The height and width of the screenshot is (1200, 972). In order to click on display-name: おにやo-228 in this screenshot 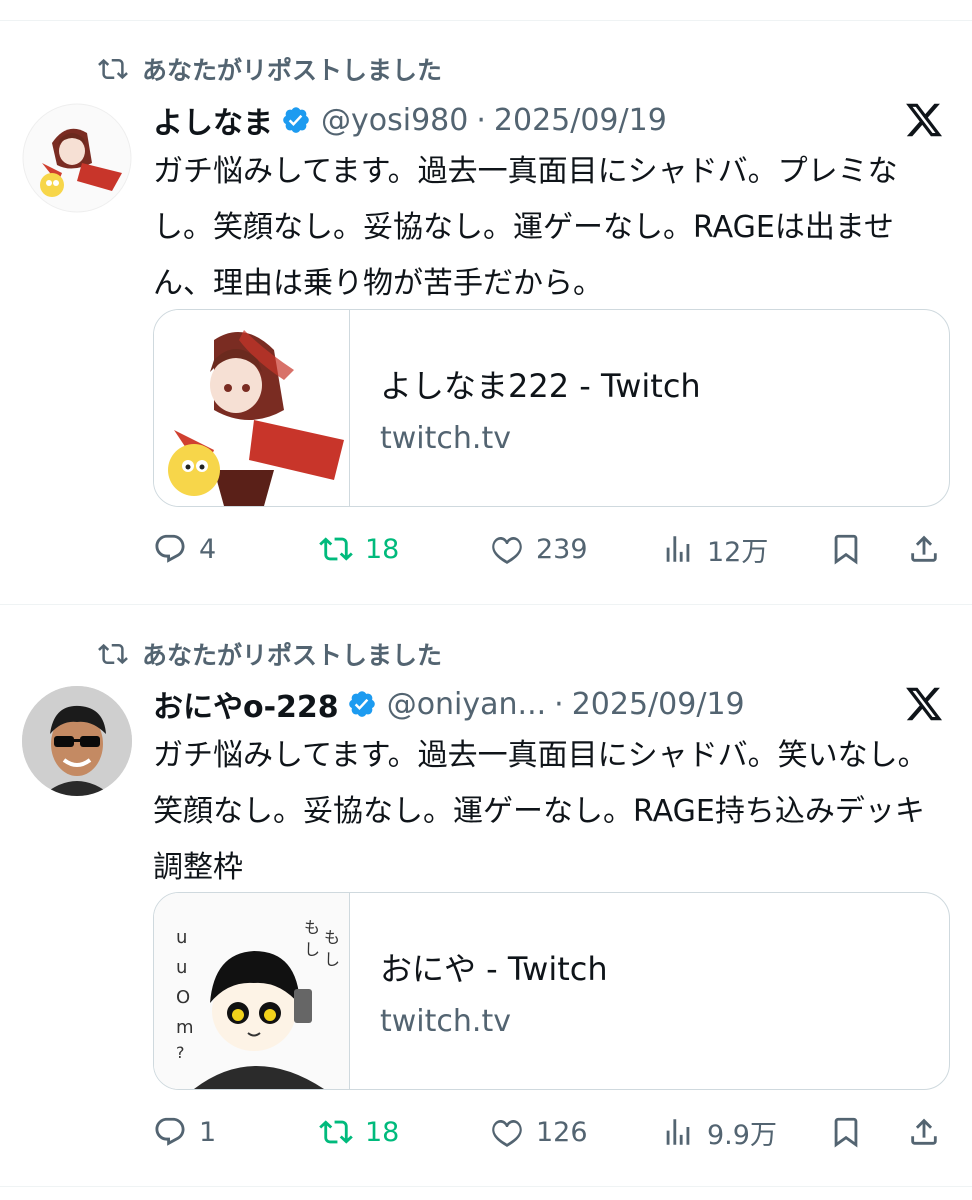, I will do `click(246, 704)`.